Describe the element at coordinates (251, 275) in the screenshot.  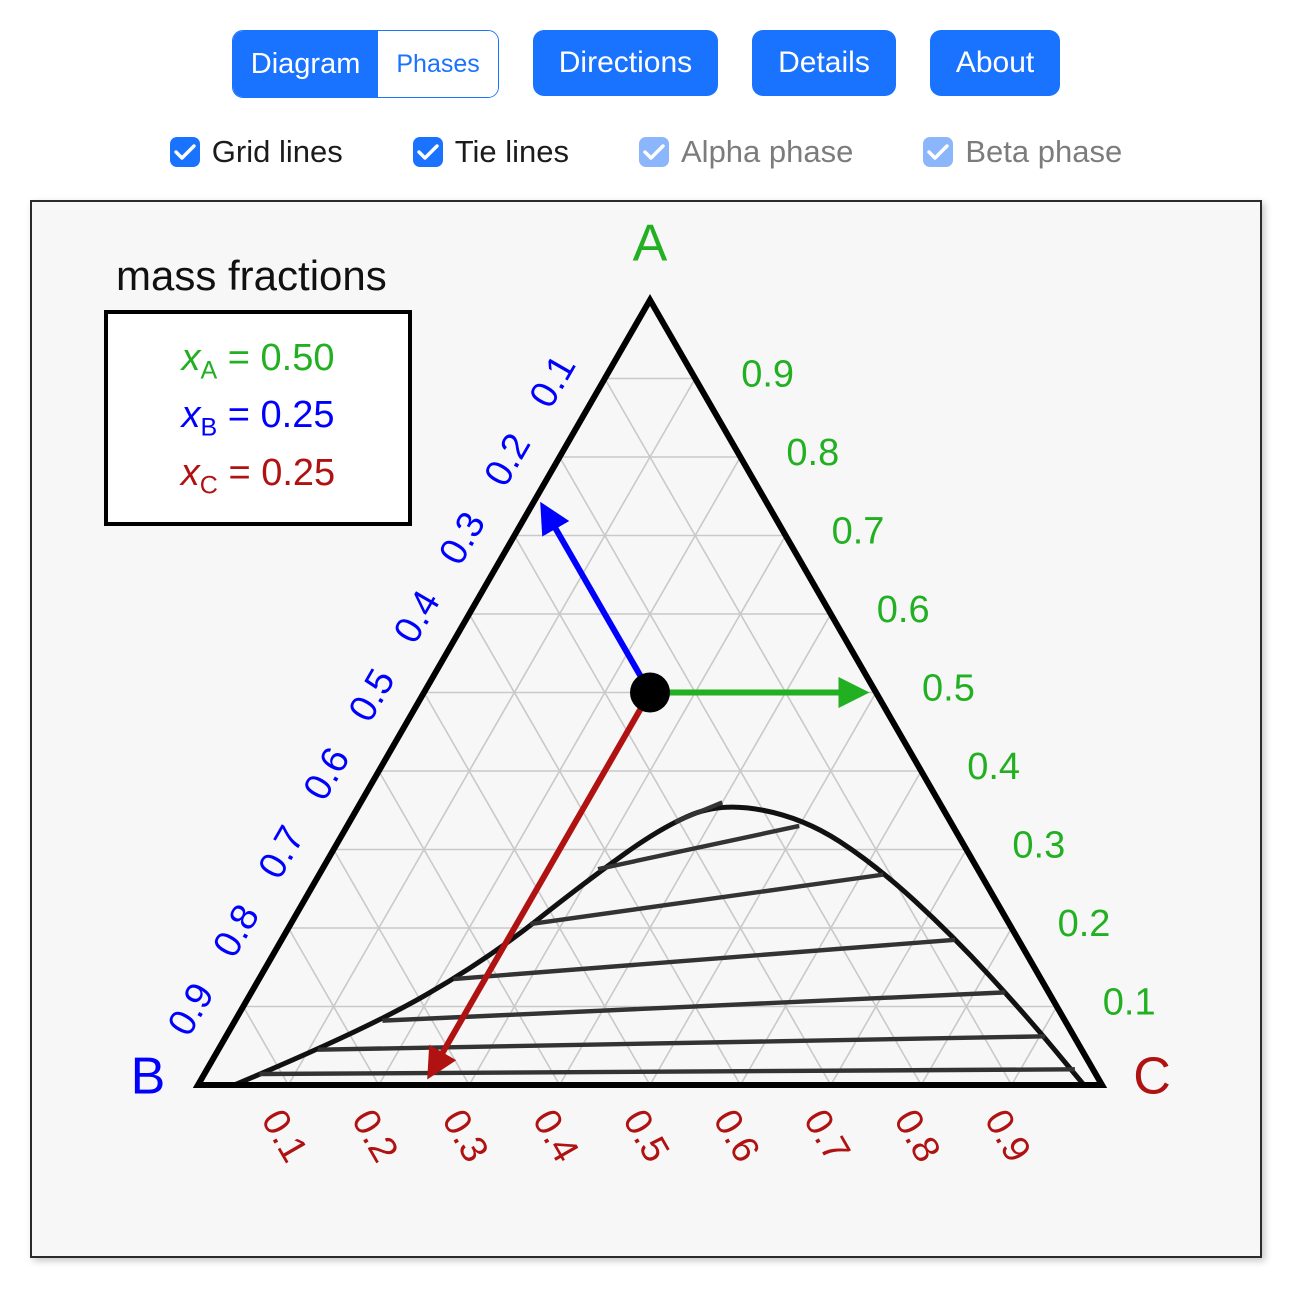
I see `legend-title: mass fractions` at that location.